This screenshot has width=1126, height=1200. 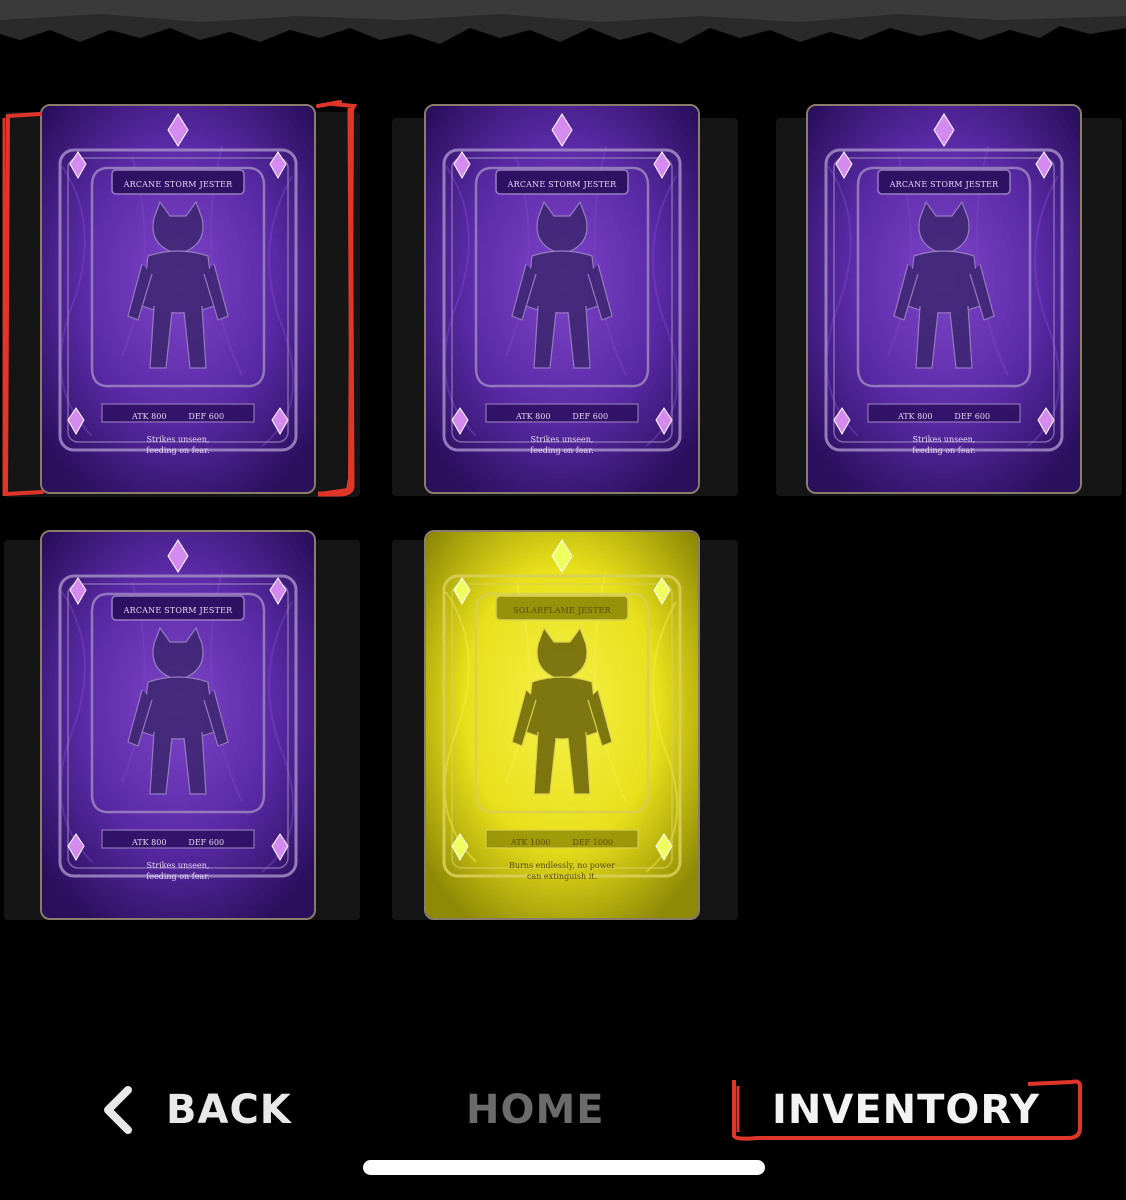 I want to click on card-flavor-line: can extinguish it., so click(x=562, y=876).